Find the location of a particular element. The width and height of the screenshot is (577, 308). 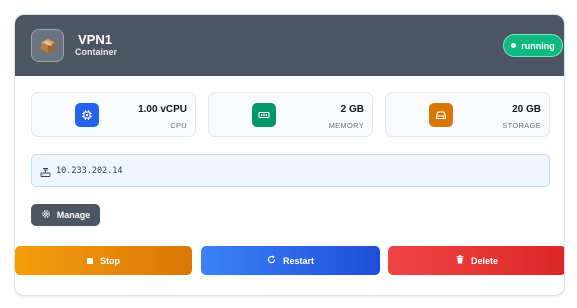

manage-label: Manage is located at coordinates (73, 215).